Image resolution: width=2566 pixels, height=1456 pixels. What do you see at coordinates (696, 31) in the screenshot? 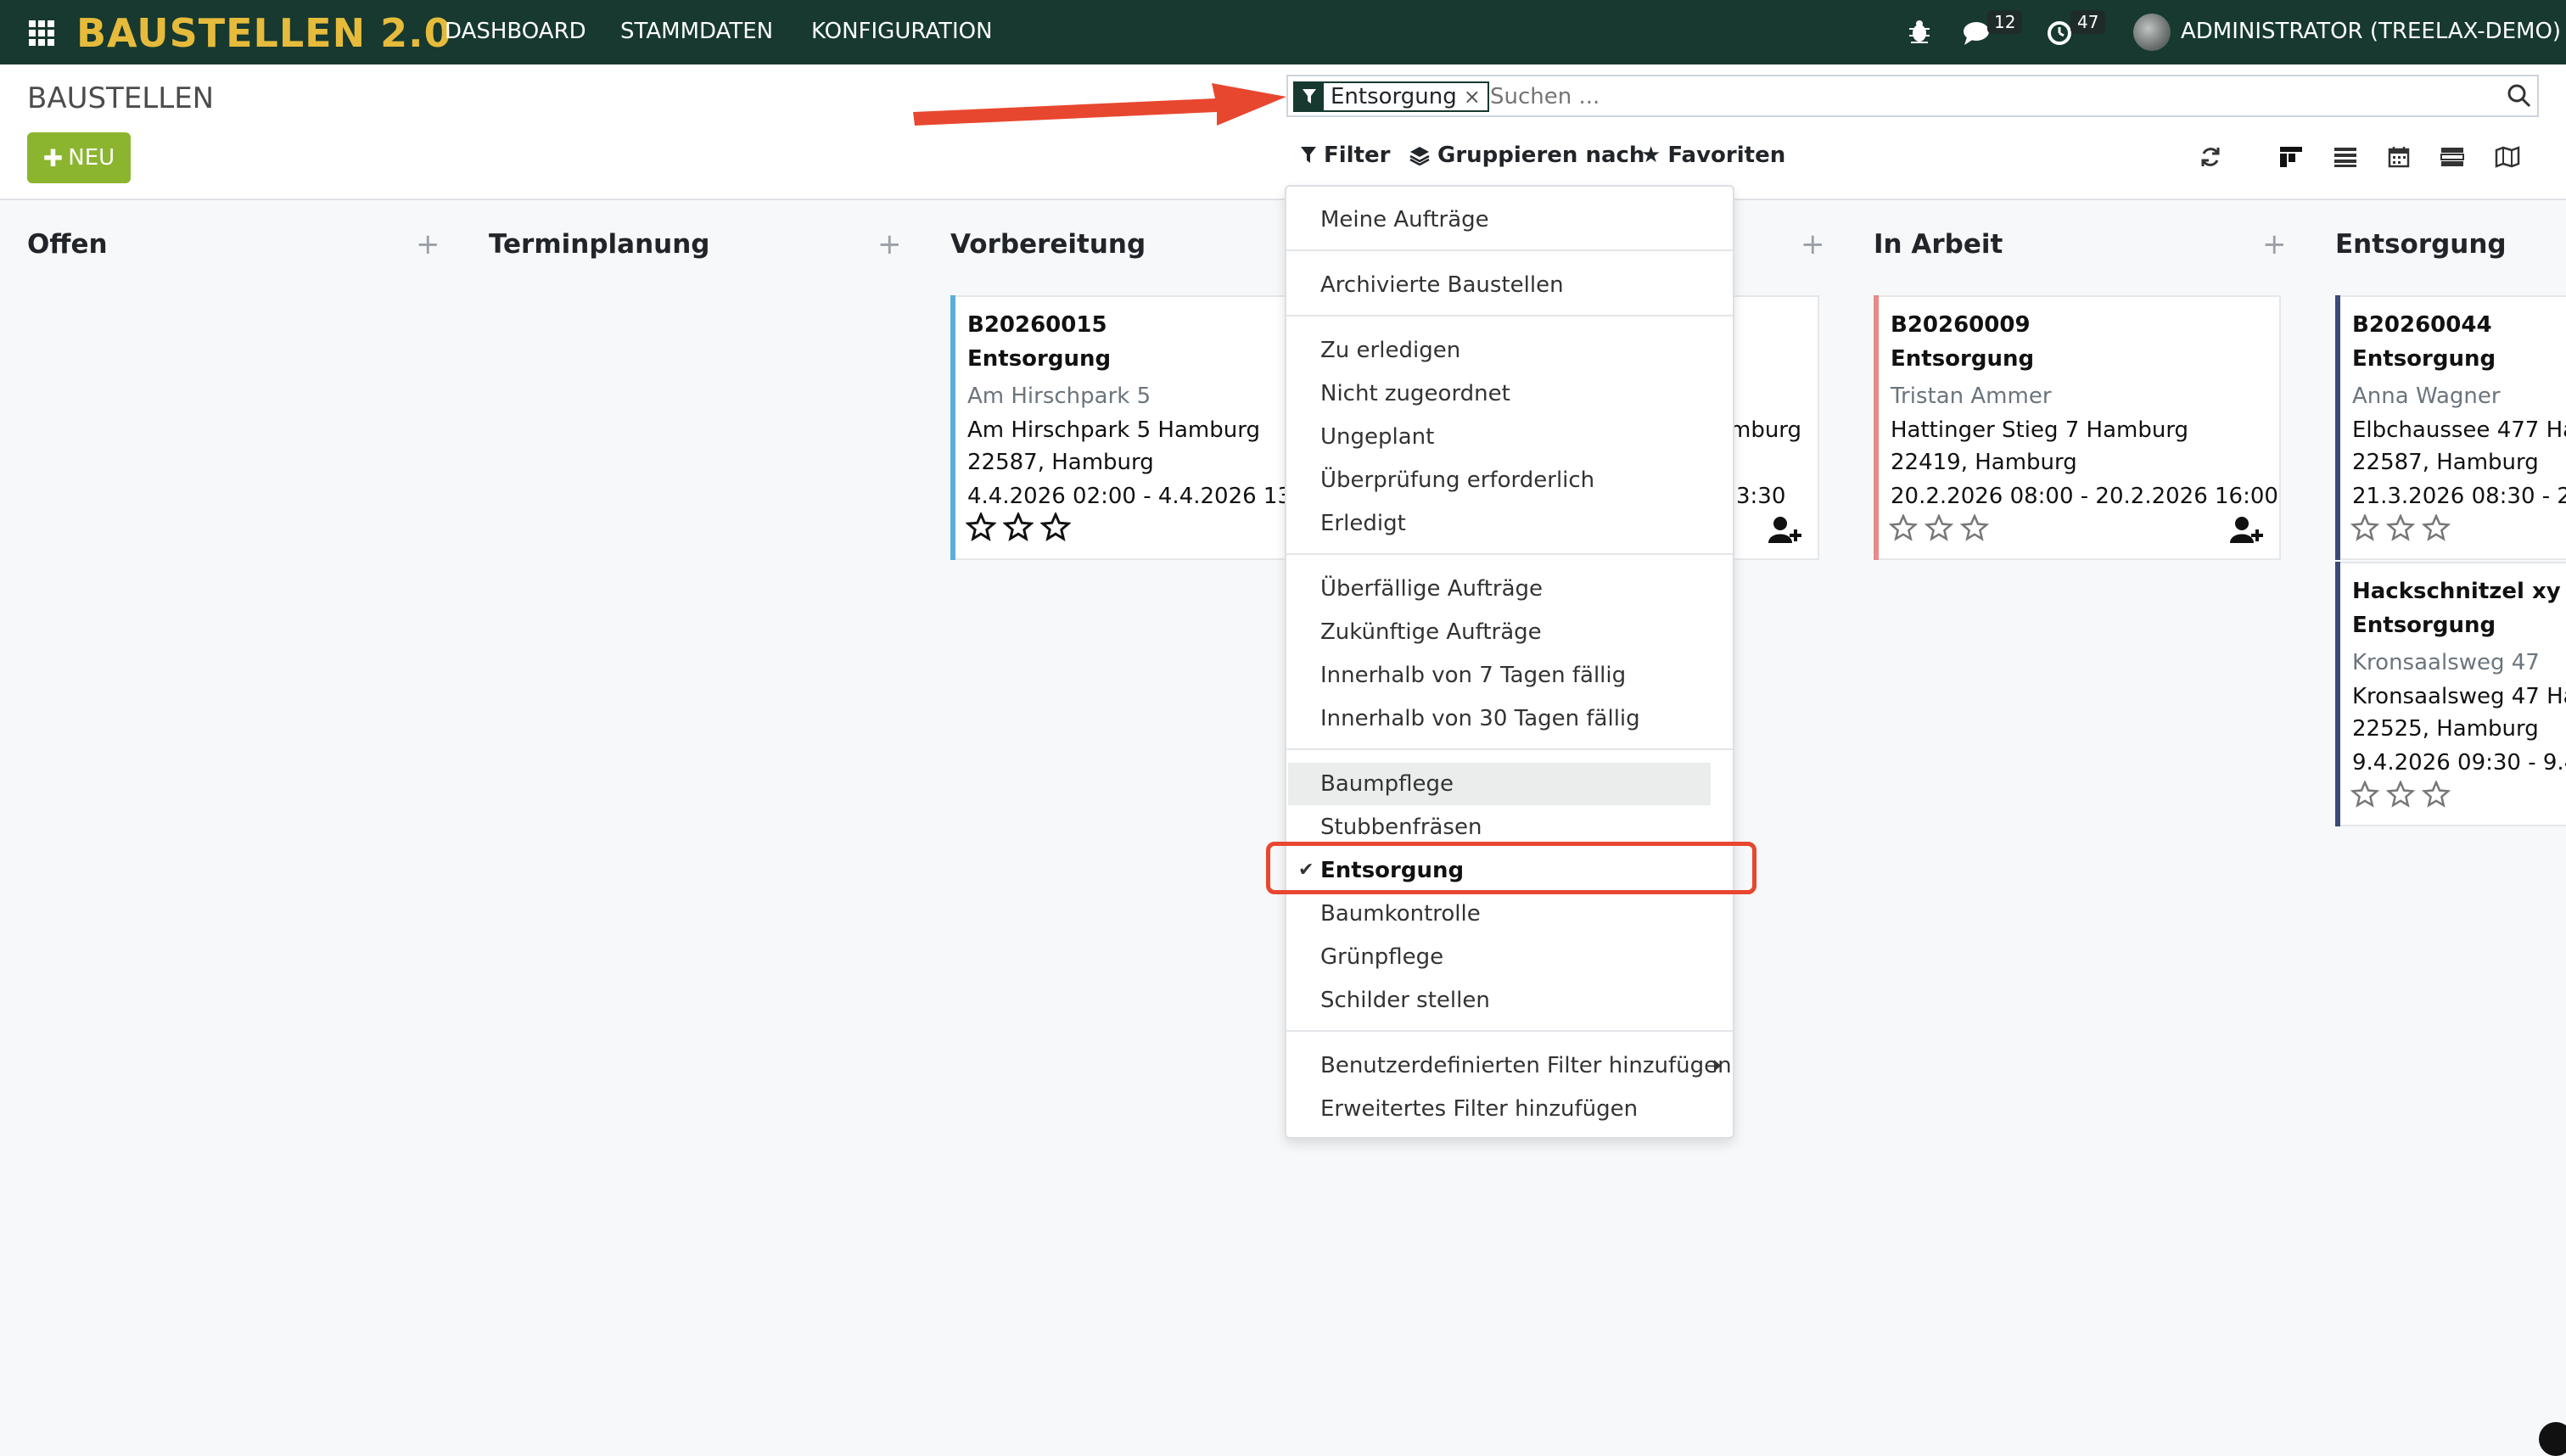
I see `nav-stammdaten: STAMMDATEN` at bounding box center [696, 31].